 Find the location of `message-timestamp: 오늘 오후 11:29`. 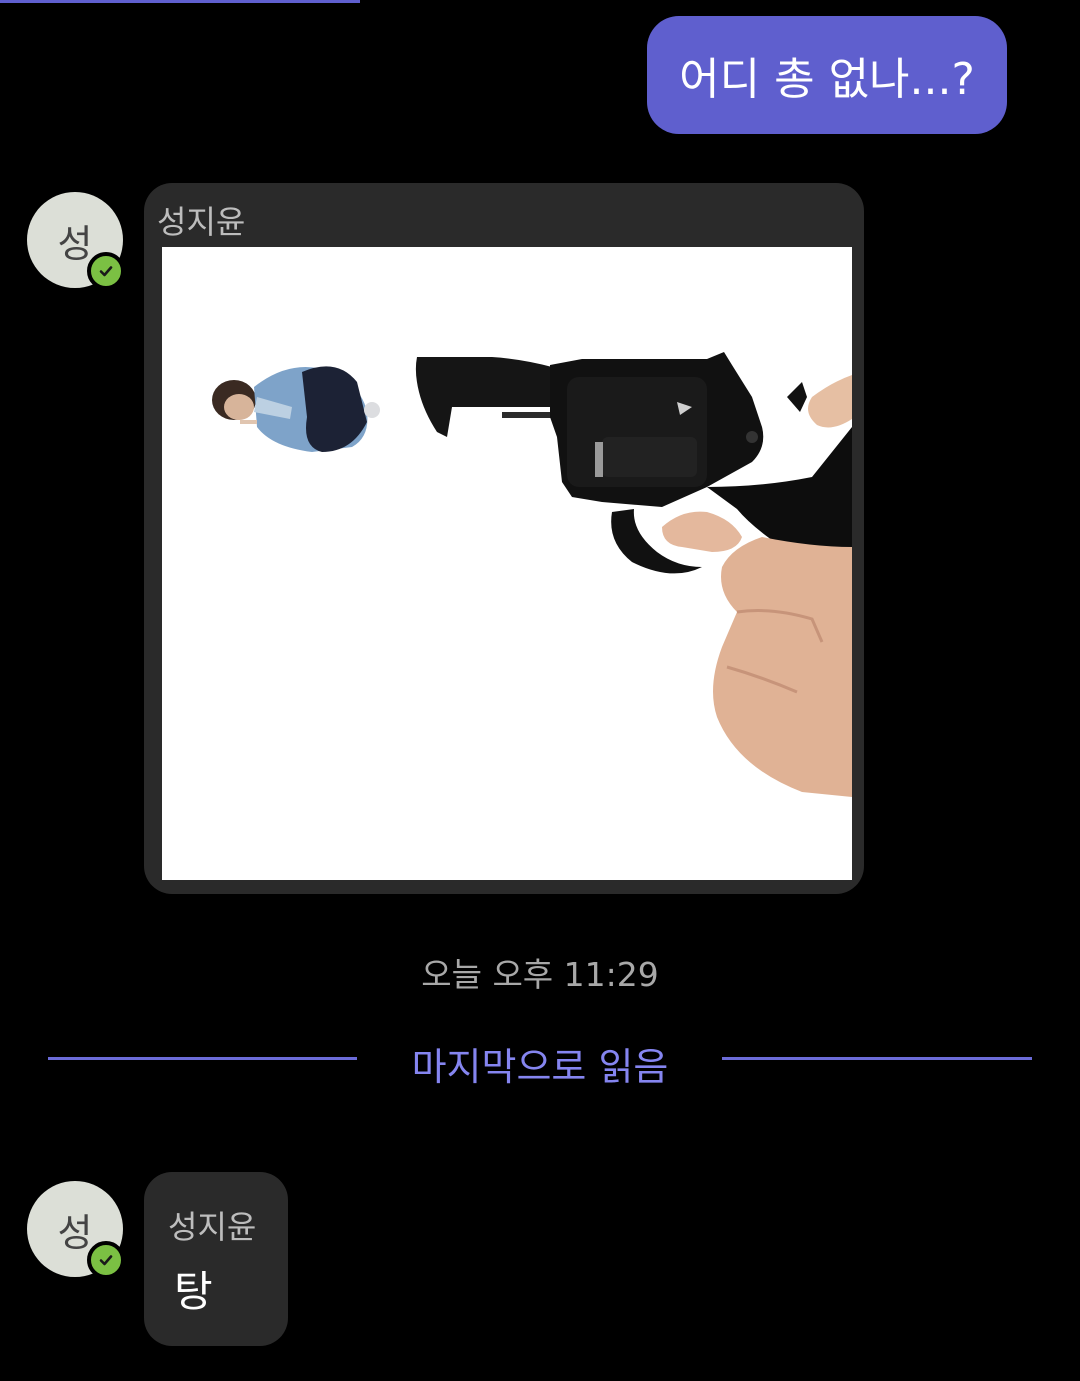

message-timestamp: 오늘 오후 11:29 is located at coordinates (540, 974).